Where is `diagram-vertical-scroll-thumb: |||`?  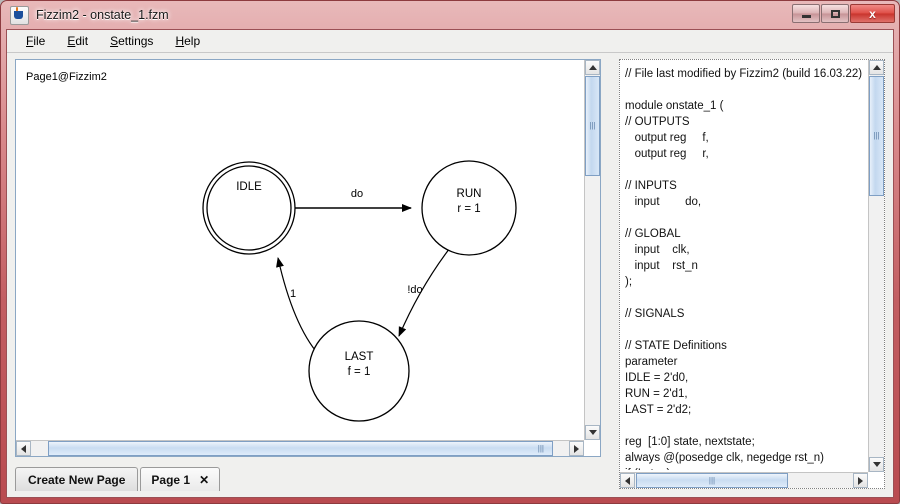 diagram-vertical-scroll-thumb: ||| is located at coordinates (592, 126).